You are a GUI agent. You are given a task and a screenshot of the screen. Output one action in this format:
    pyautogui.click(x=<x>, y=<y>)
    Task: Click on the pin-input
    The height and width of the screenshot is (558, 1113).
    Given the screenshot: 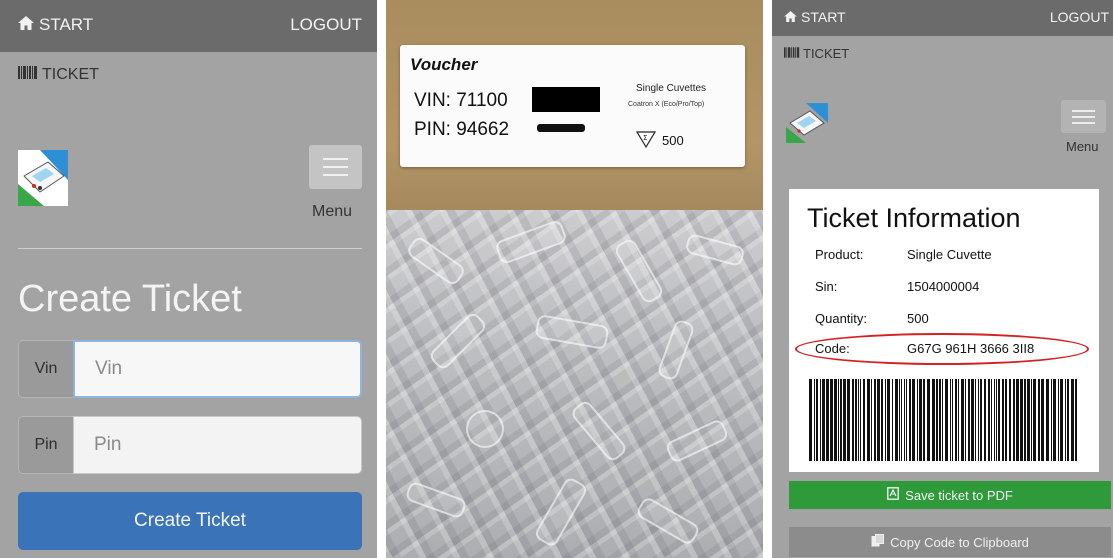 What is the action you would take?
    pyautogui.click(x=217, y=445)
    